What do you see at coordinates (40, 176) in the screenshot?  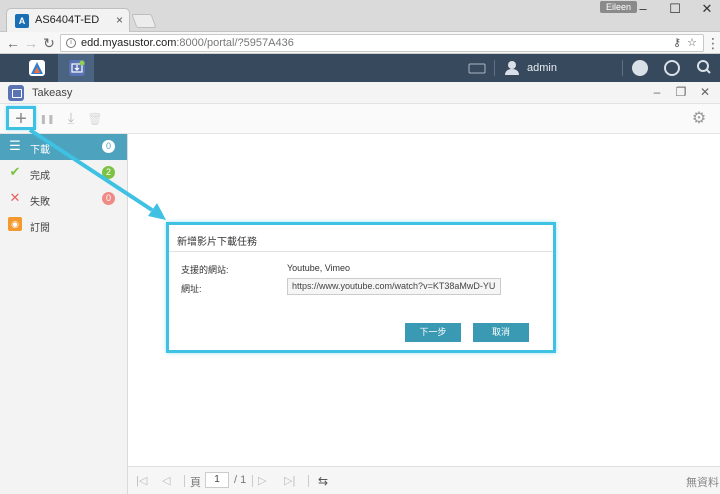 I see `sidebar-item-label: 完成` at bounding box center [40, 176].